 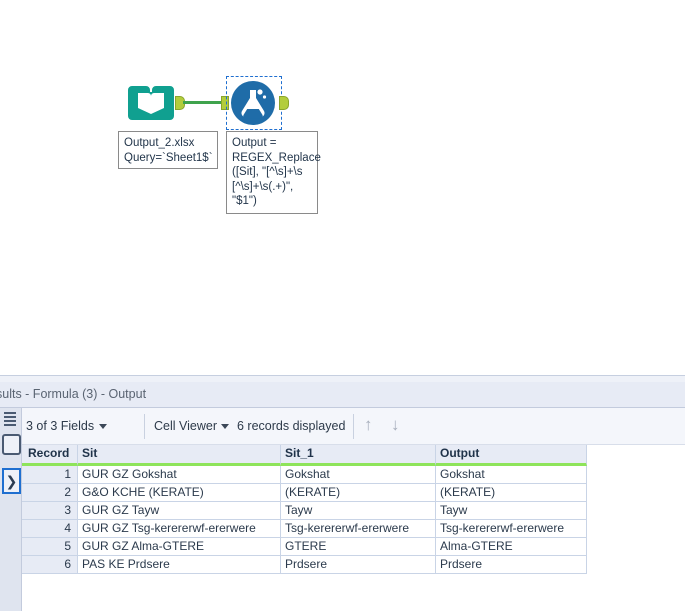 I want to click on input-data-tool, so click(x=151, y=103).